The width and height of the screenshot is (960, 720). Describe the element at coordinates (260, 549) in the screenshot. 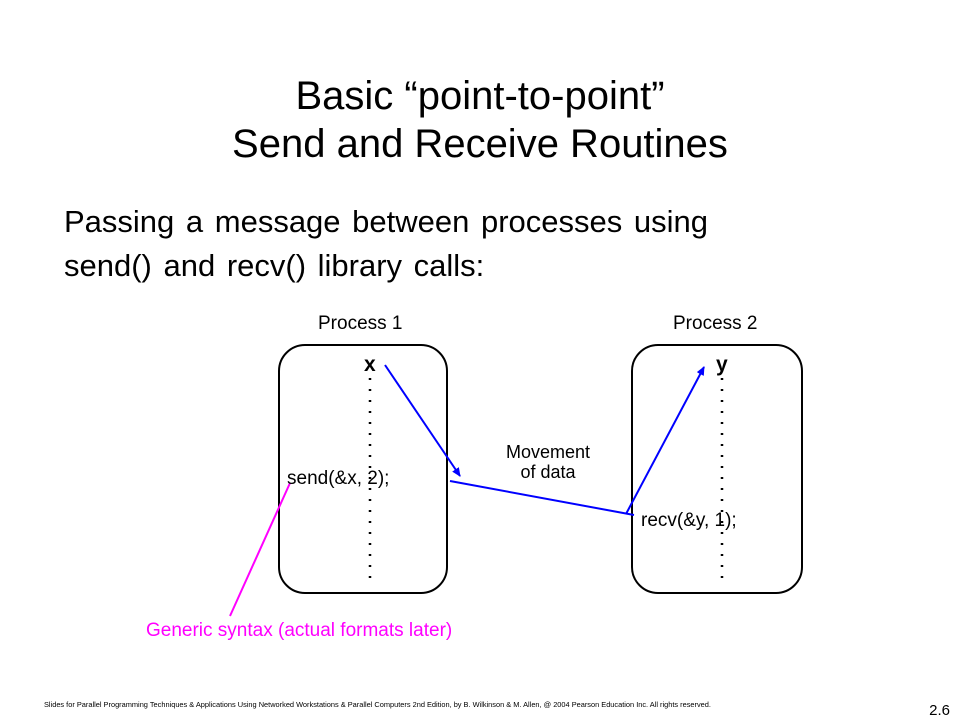

I see `annotation-pointer` at that location.